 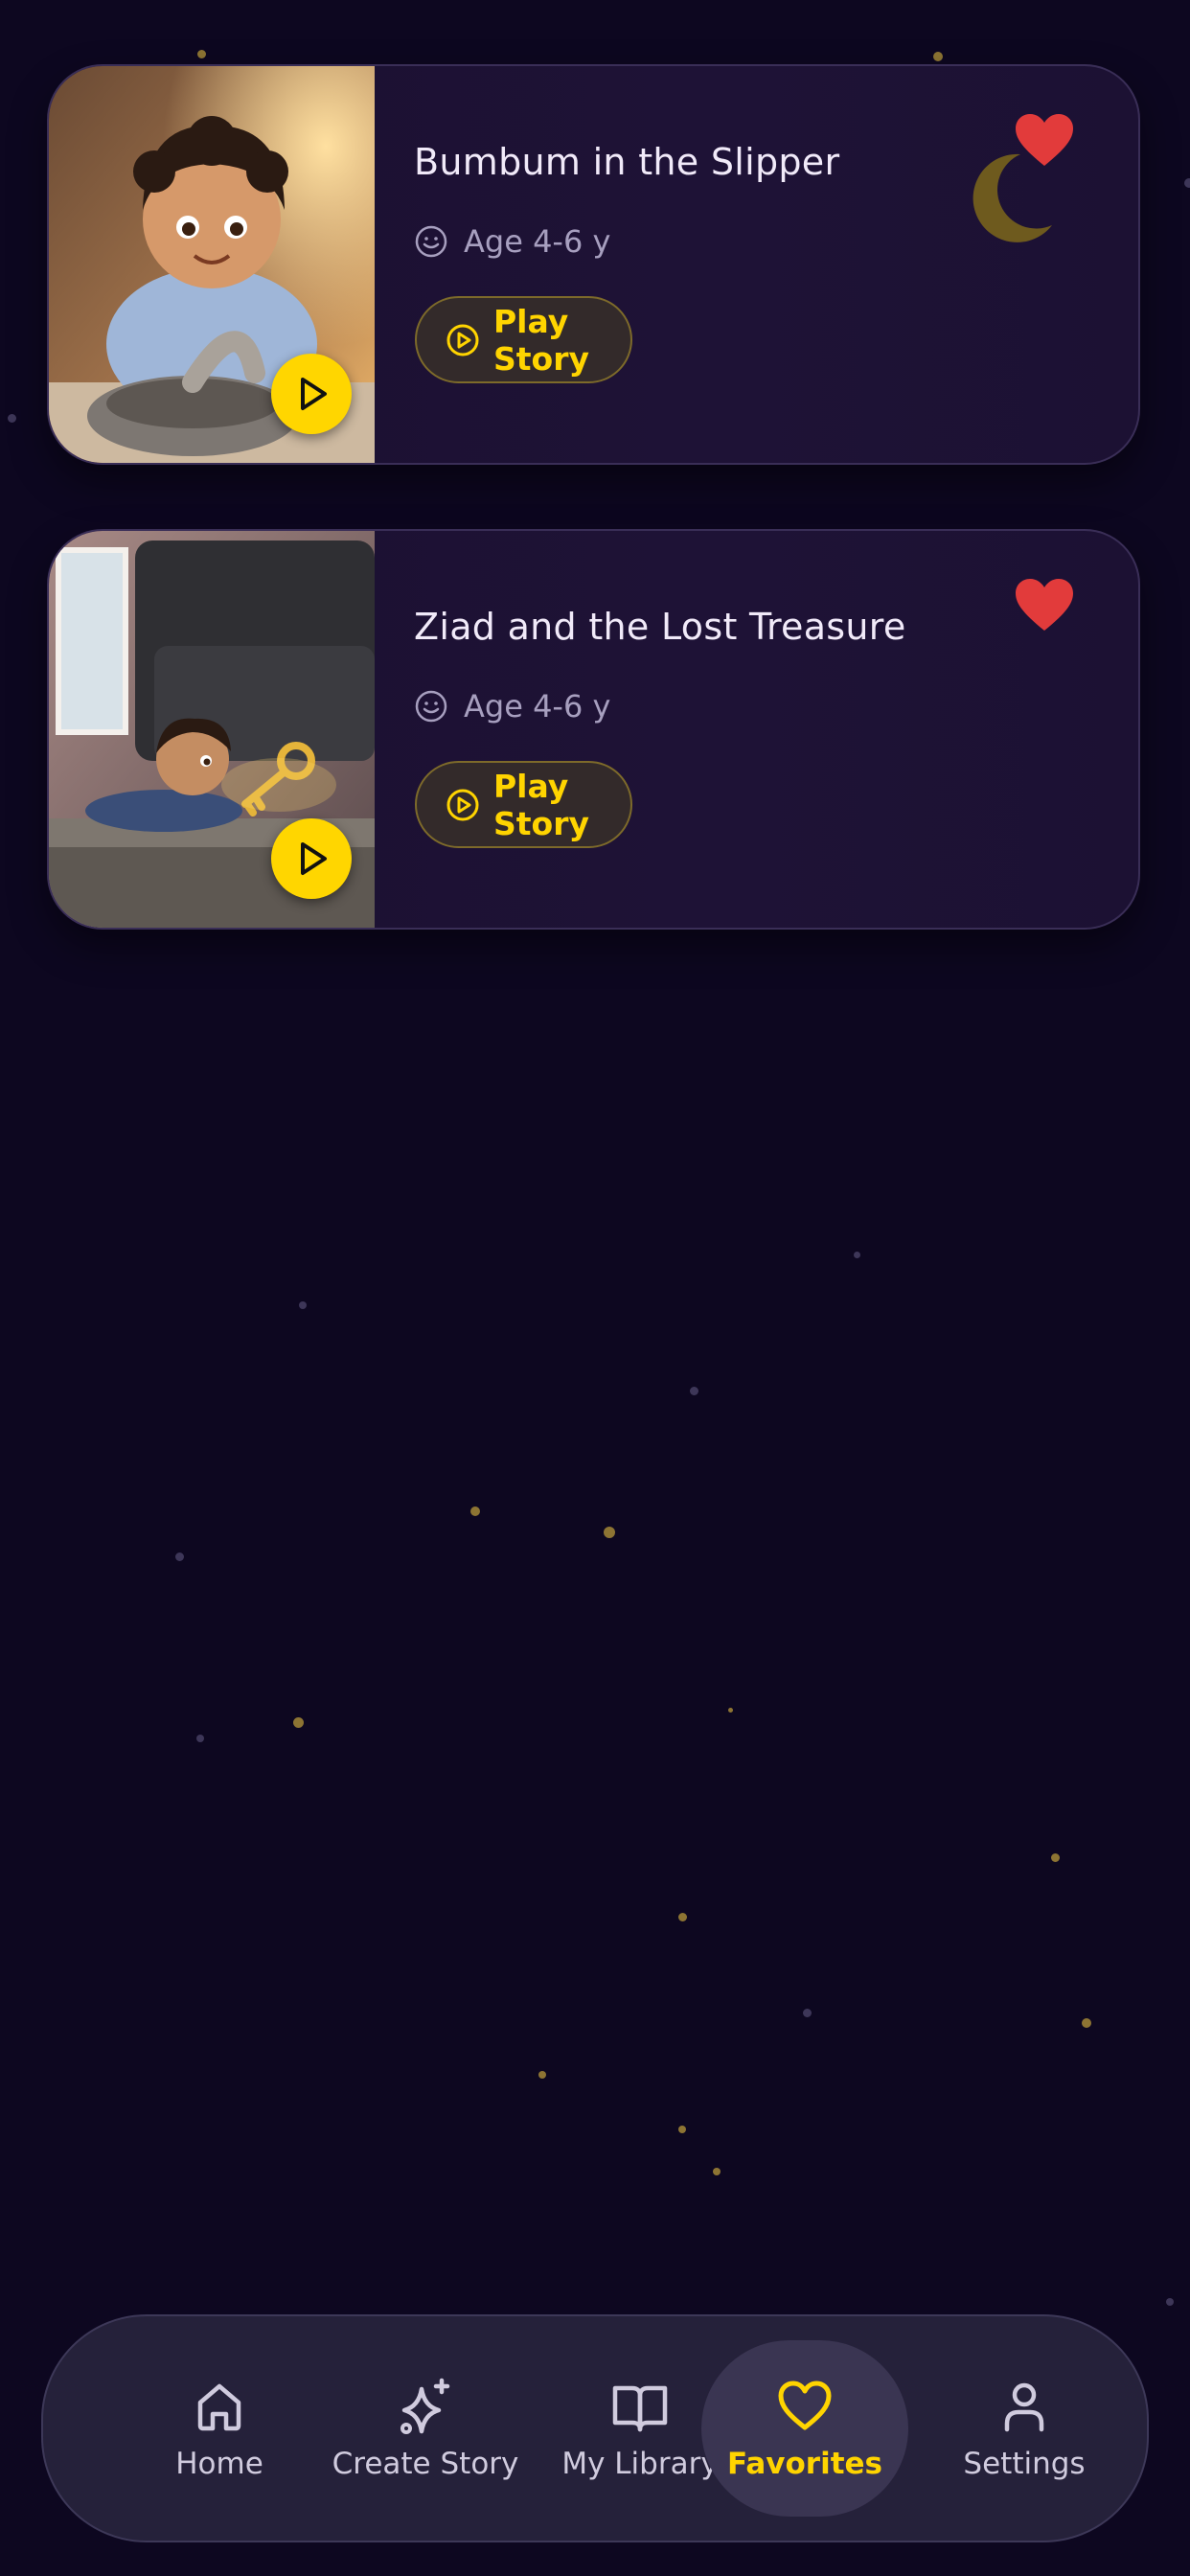 What do you see at coordinates (219, 2464) in the screenshot?
I see `nav-label-home: Home` at bounding box center [219, 2464].